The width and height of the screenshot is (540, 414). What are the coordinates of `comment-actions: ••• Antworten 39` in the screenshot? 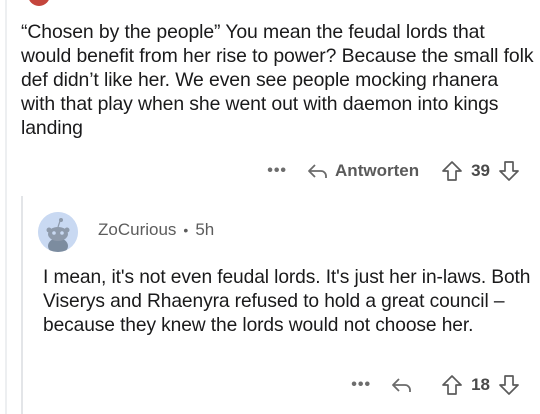 It's located at (393, 171).